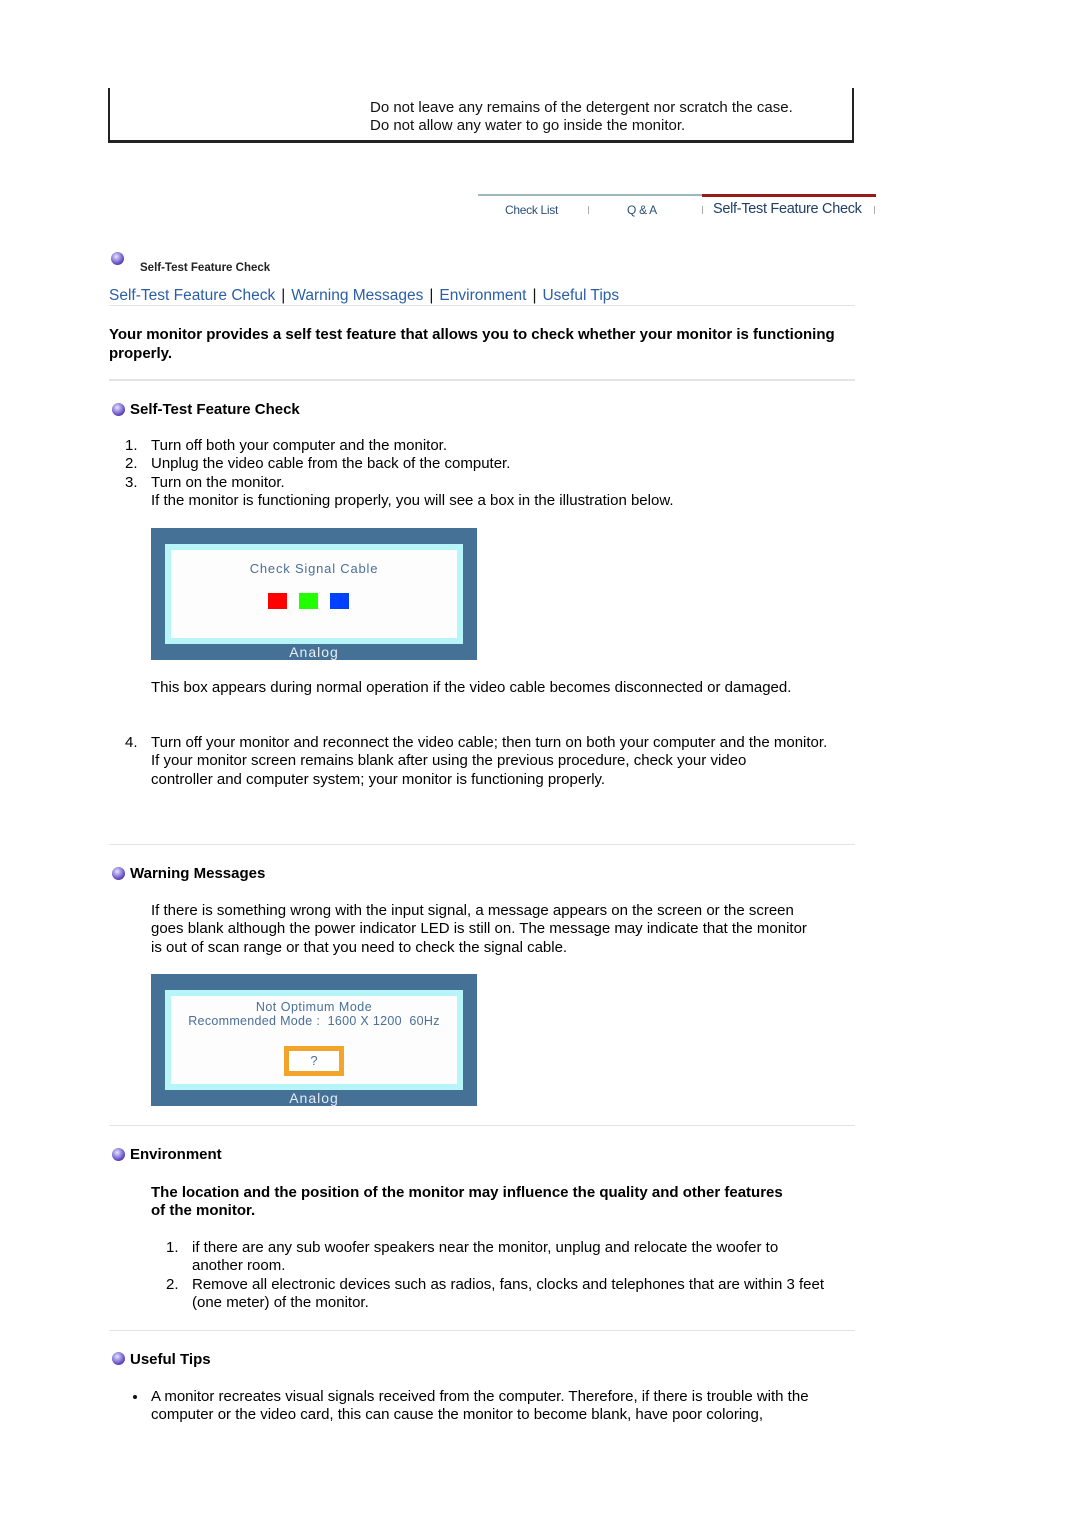  What do you see at coordinates (205, 268) in the screenshot?
I see `page-title: Self-Test Feature Check` at bounding box center [205, 268].